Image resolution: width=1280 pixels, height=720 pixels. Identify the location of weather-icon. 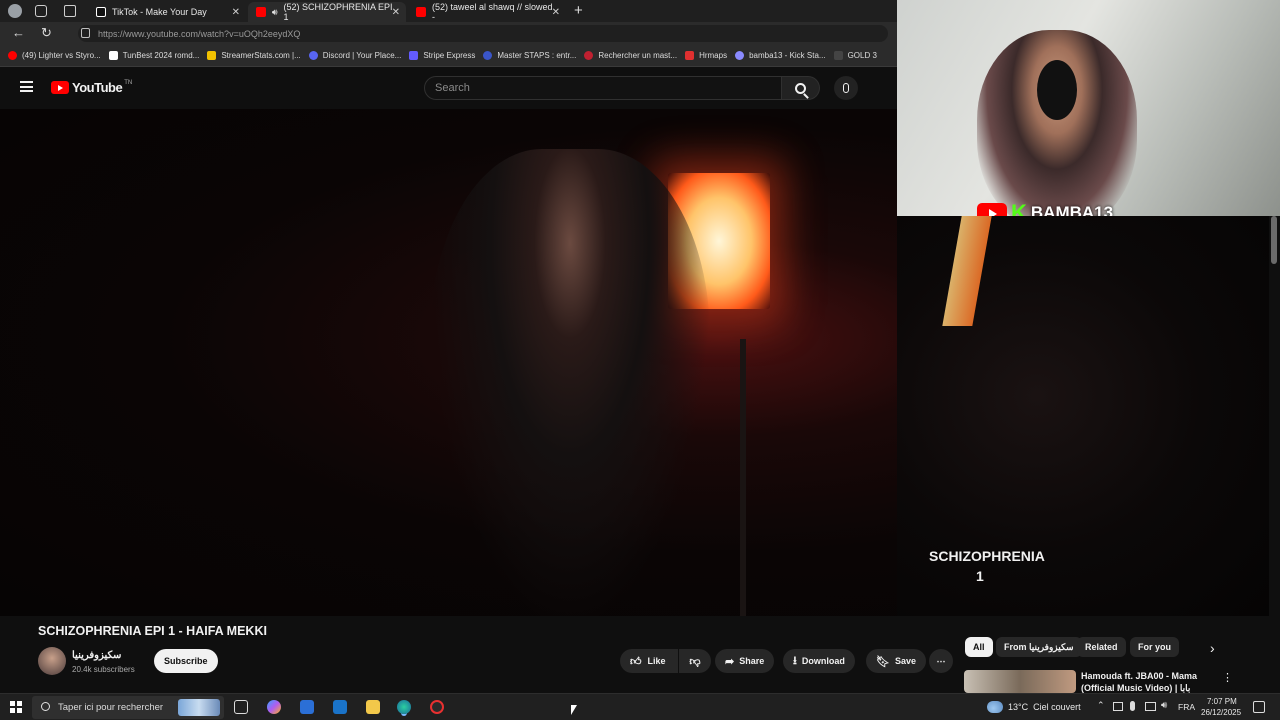
(995, 707).